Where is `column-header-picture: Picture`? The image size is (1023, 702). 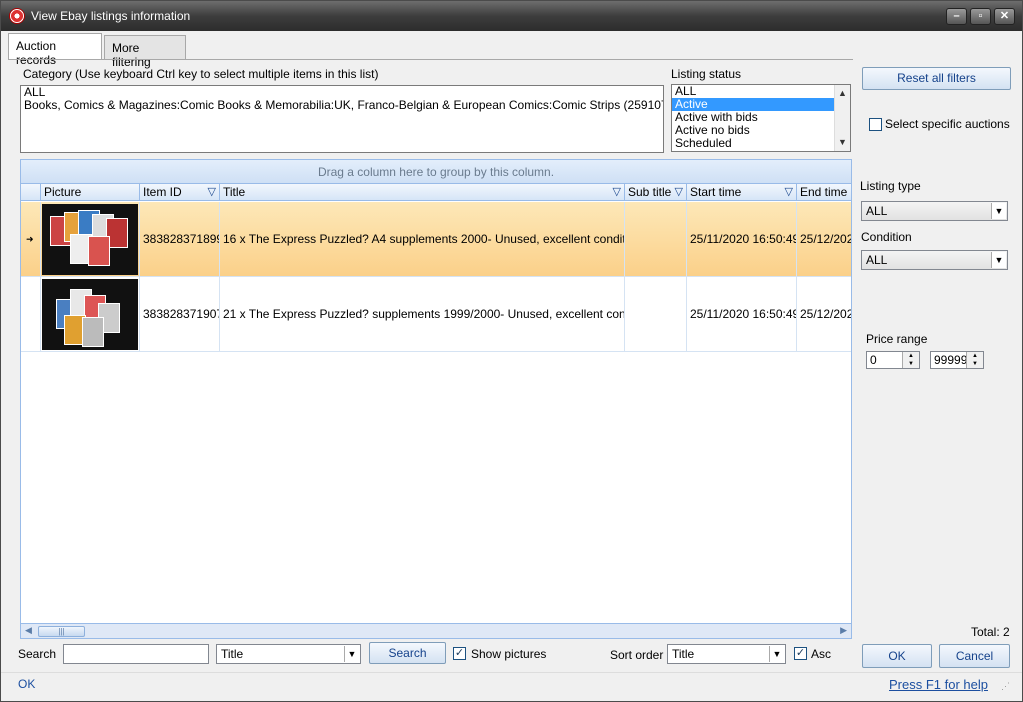
column-header-picture: Picture is located at coordinates (90, 192).